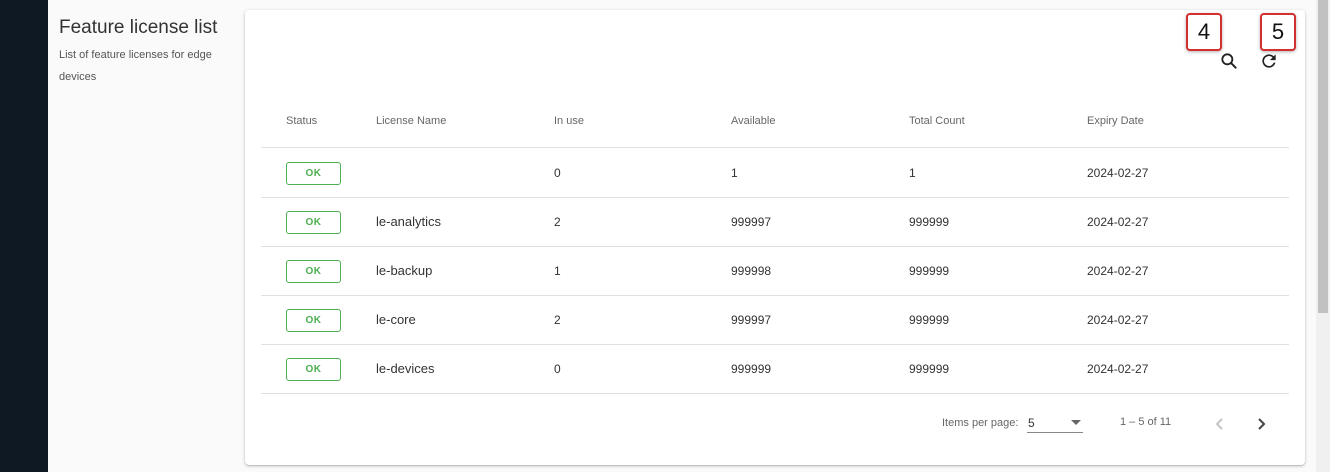  I want to click on previous-page-button, so click(1220, 424).